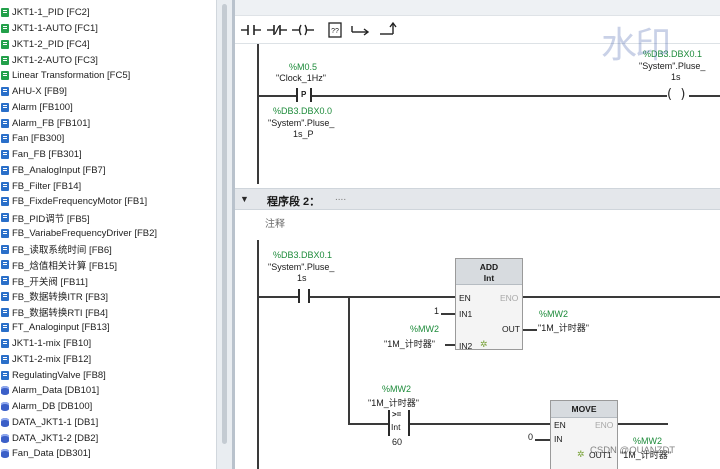  I want to click on edge-memory-address: %DB3.DBX0.0, so click(303, 111).